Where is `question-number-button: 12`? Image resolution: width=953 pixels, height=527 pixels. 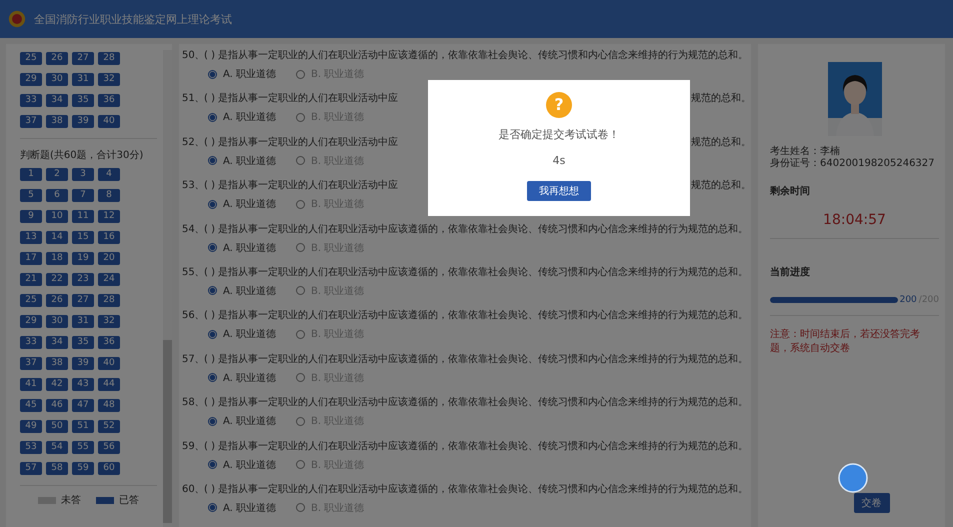 question-number-button: 12 is located at coordinates (109, 216).